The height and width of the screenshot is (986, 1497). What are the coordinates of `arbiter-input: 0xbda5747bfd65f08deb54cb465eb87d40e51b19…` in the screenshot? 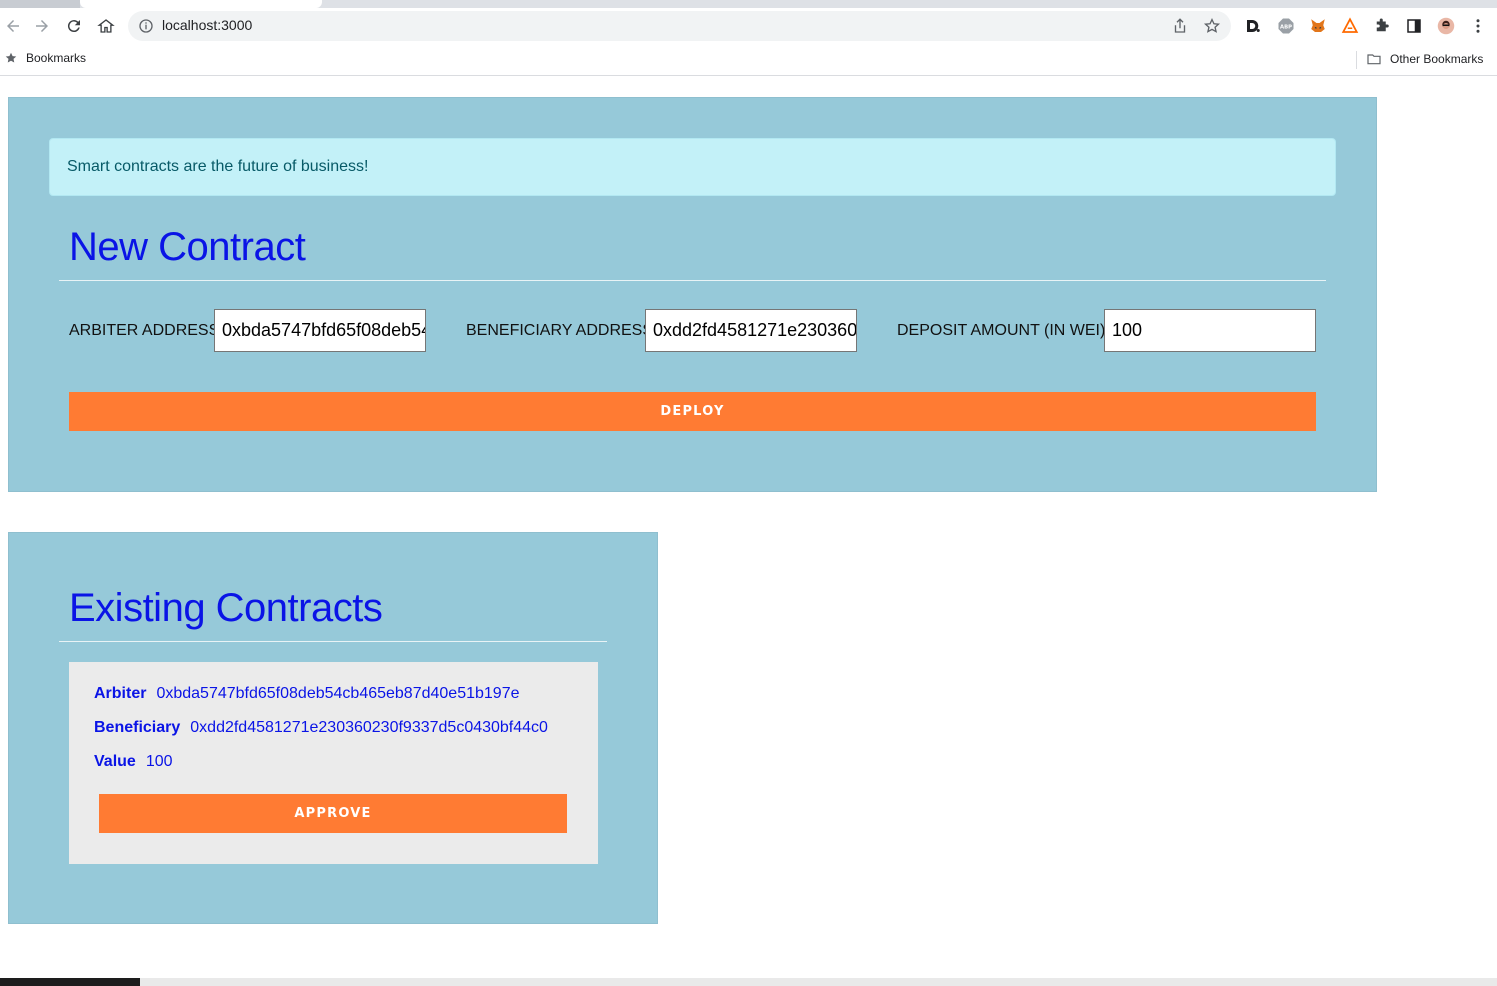 It's located at (320, 330).